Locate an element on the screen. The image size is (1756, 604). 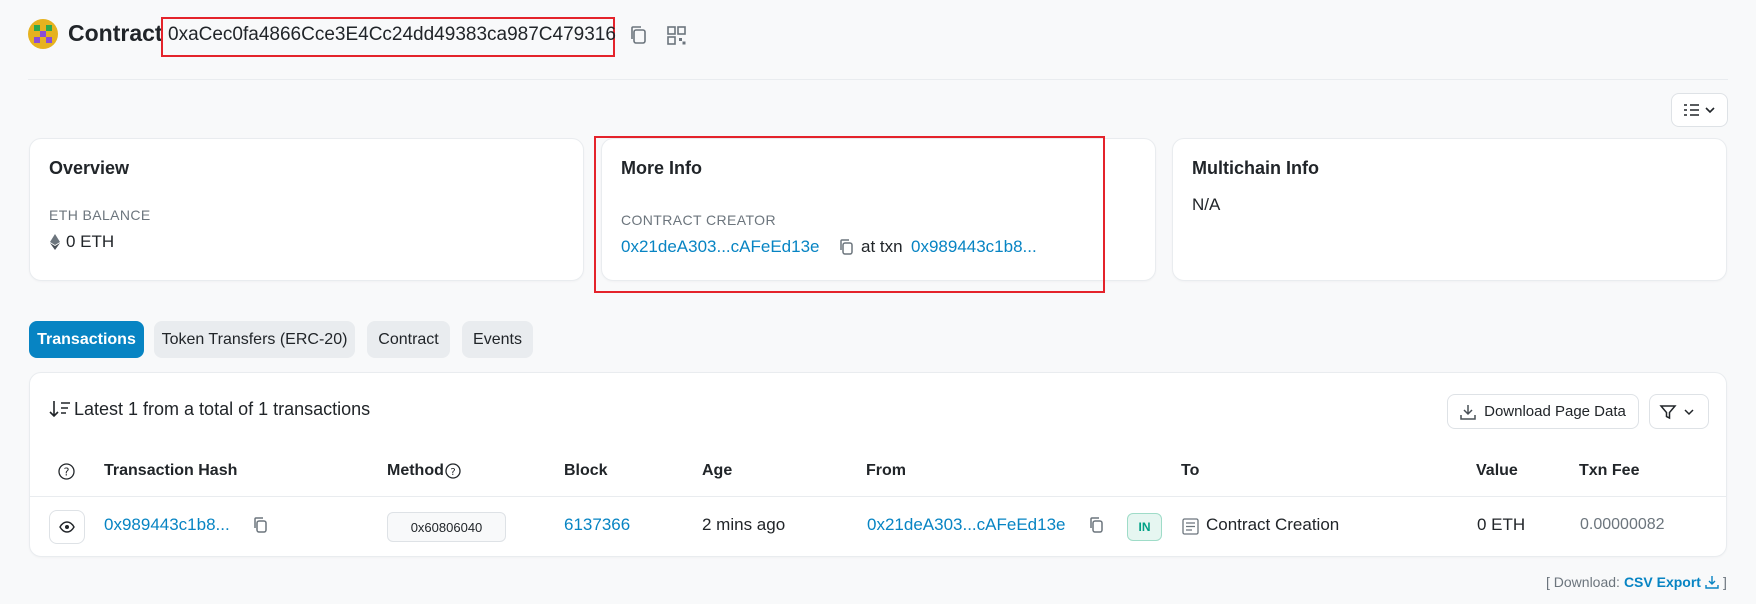
filter-icon is located at coordinates (1676, 411).